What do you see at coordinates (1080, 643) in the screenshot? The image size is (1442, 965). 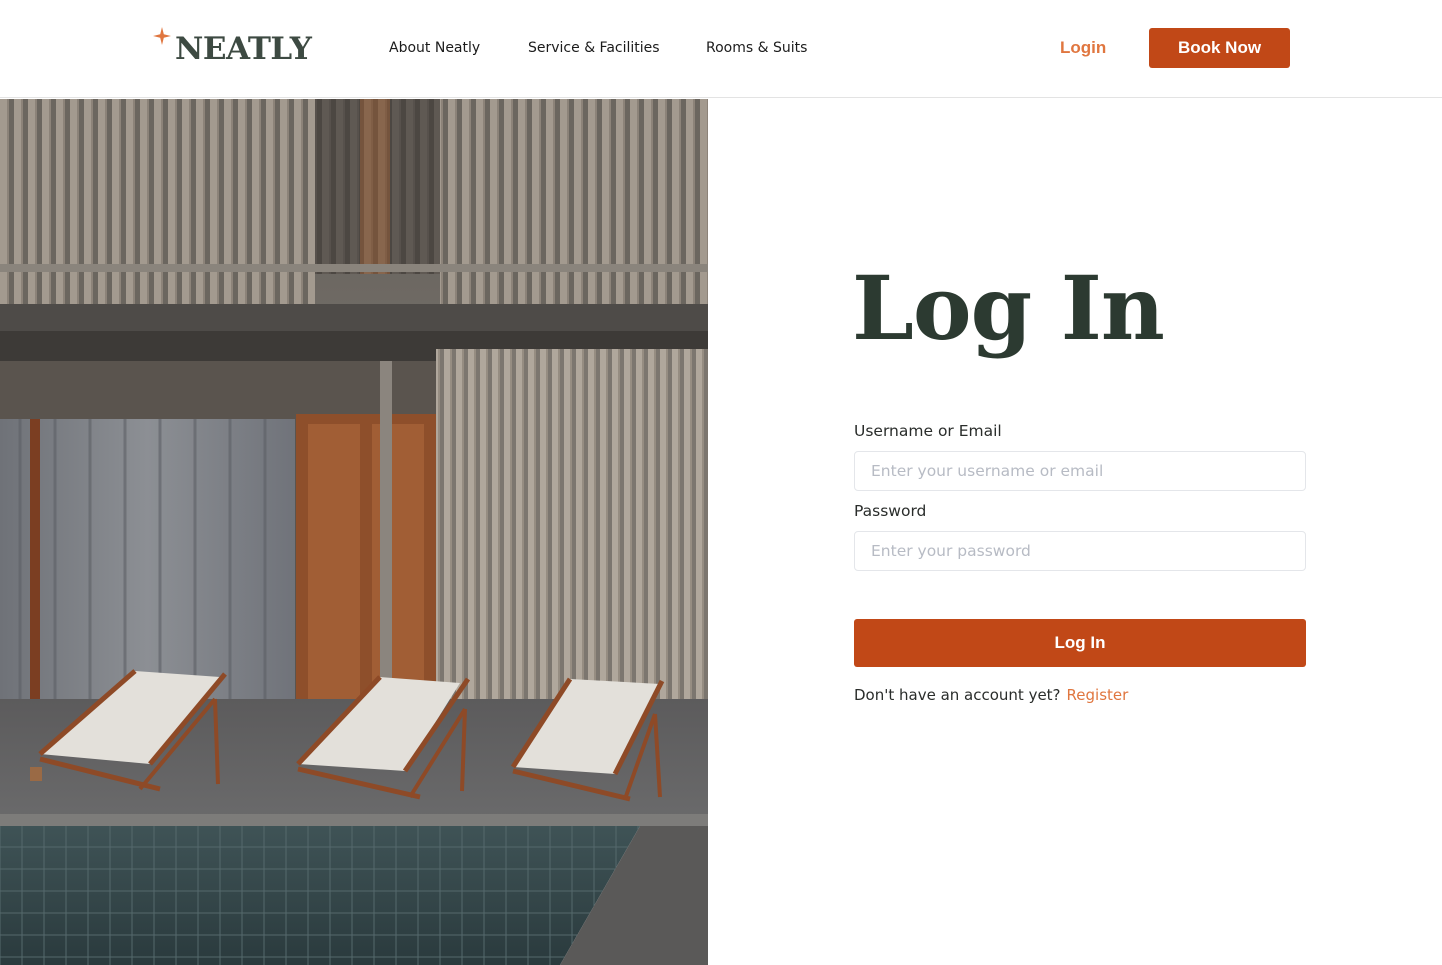 I see `login-submit-button: Log In` at bounding box center [1080, 643].